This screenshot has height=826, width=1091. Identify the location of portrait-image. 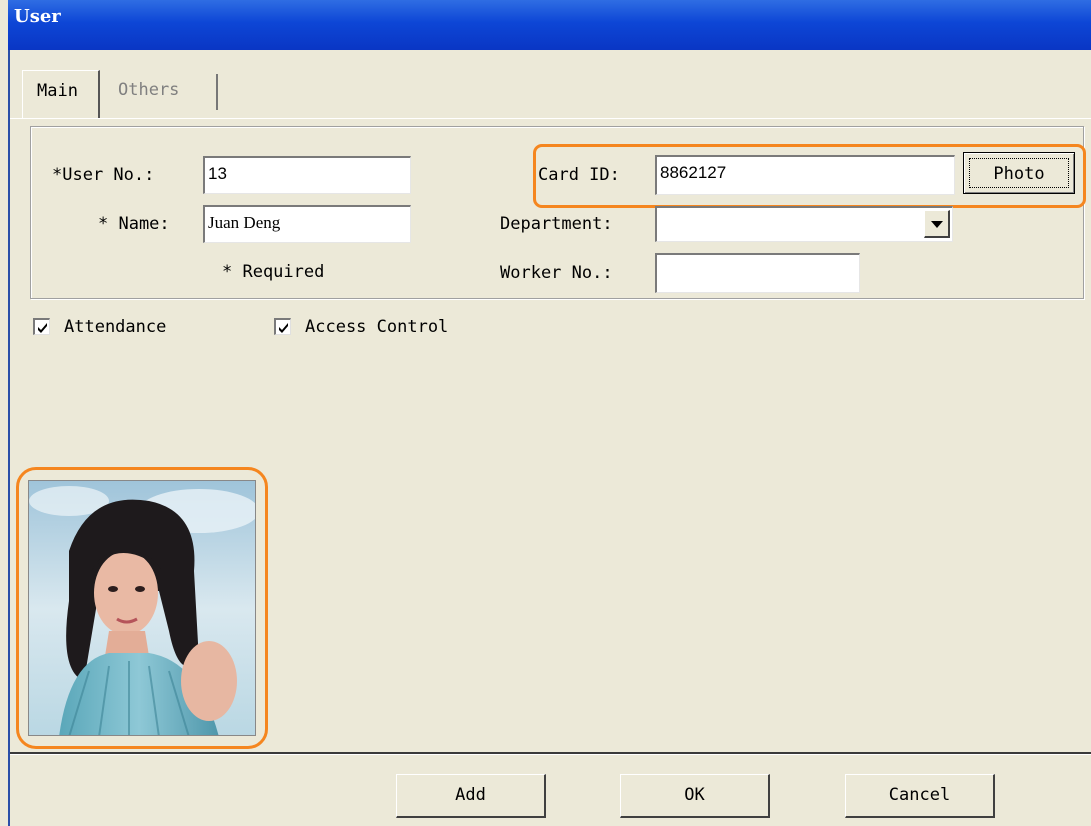
(142, 608).